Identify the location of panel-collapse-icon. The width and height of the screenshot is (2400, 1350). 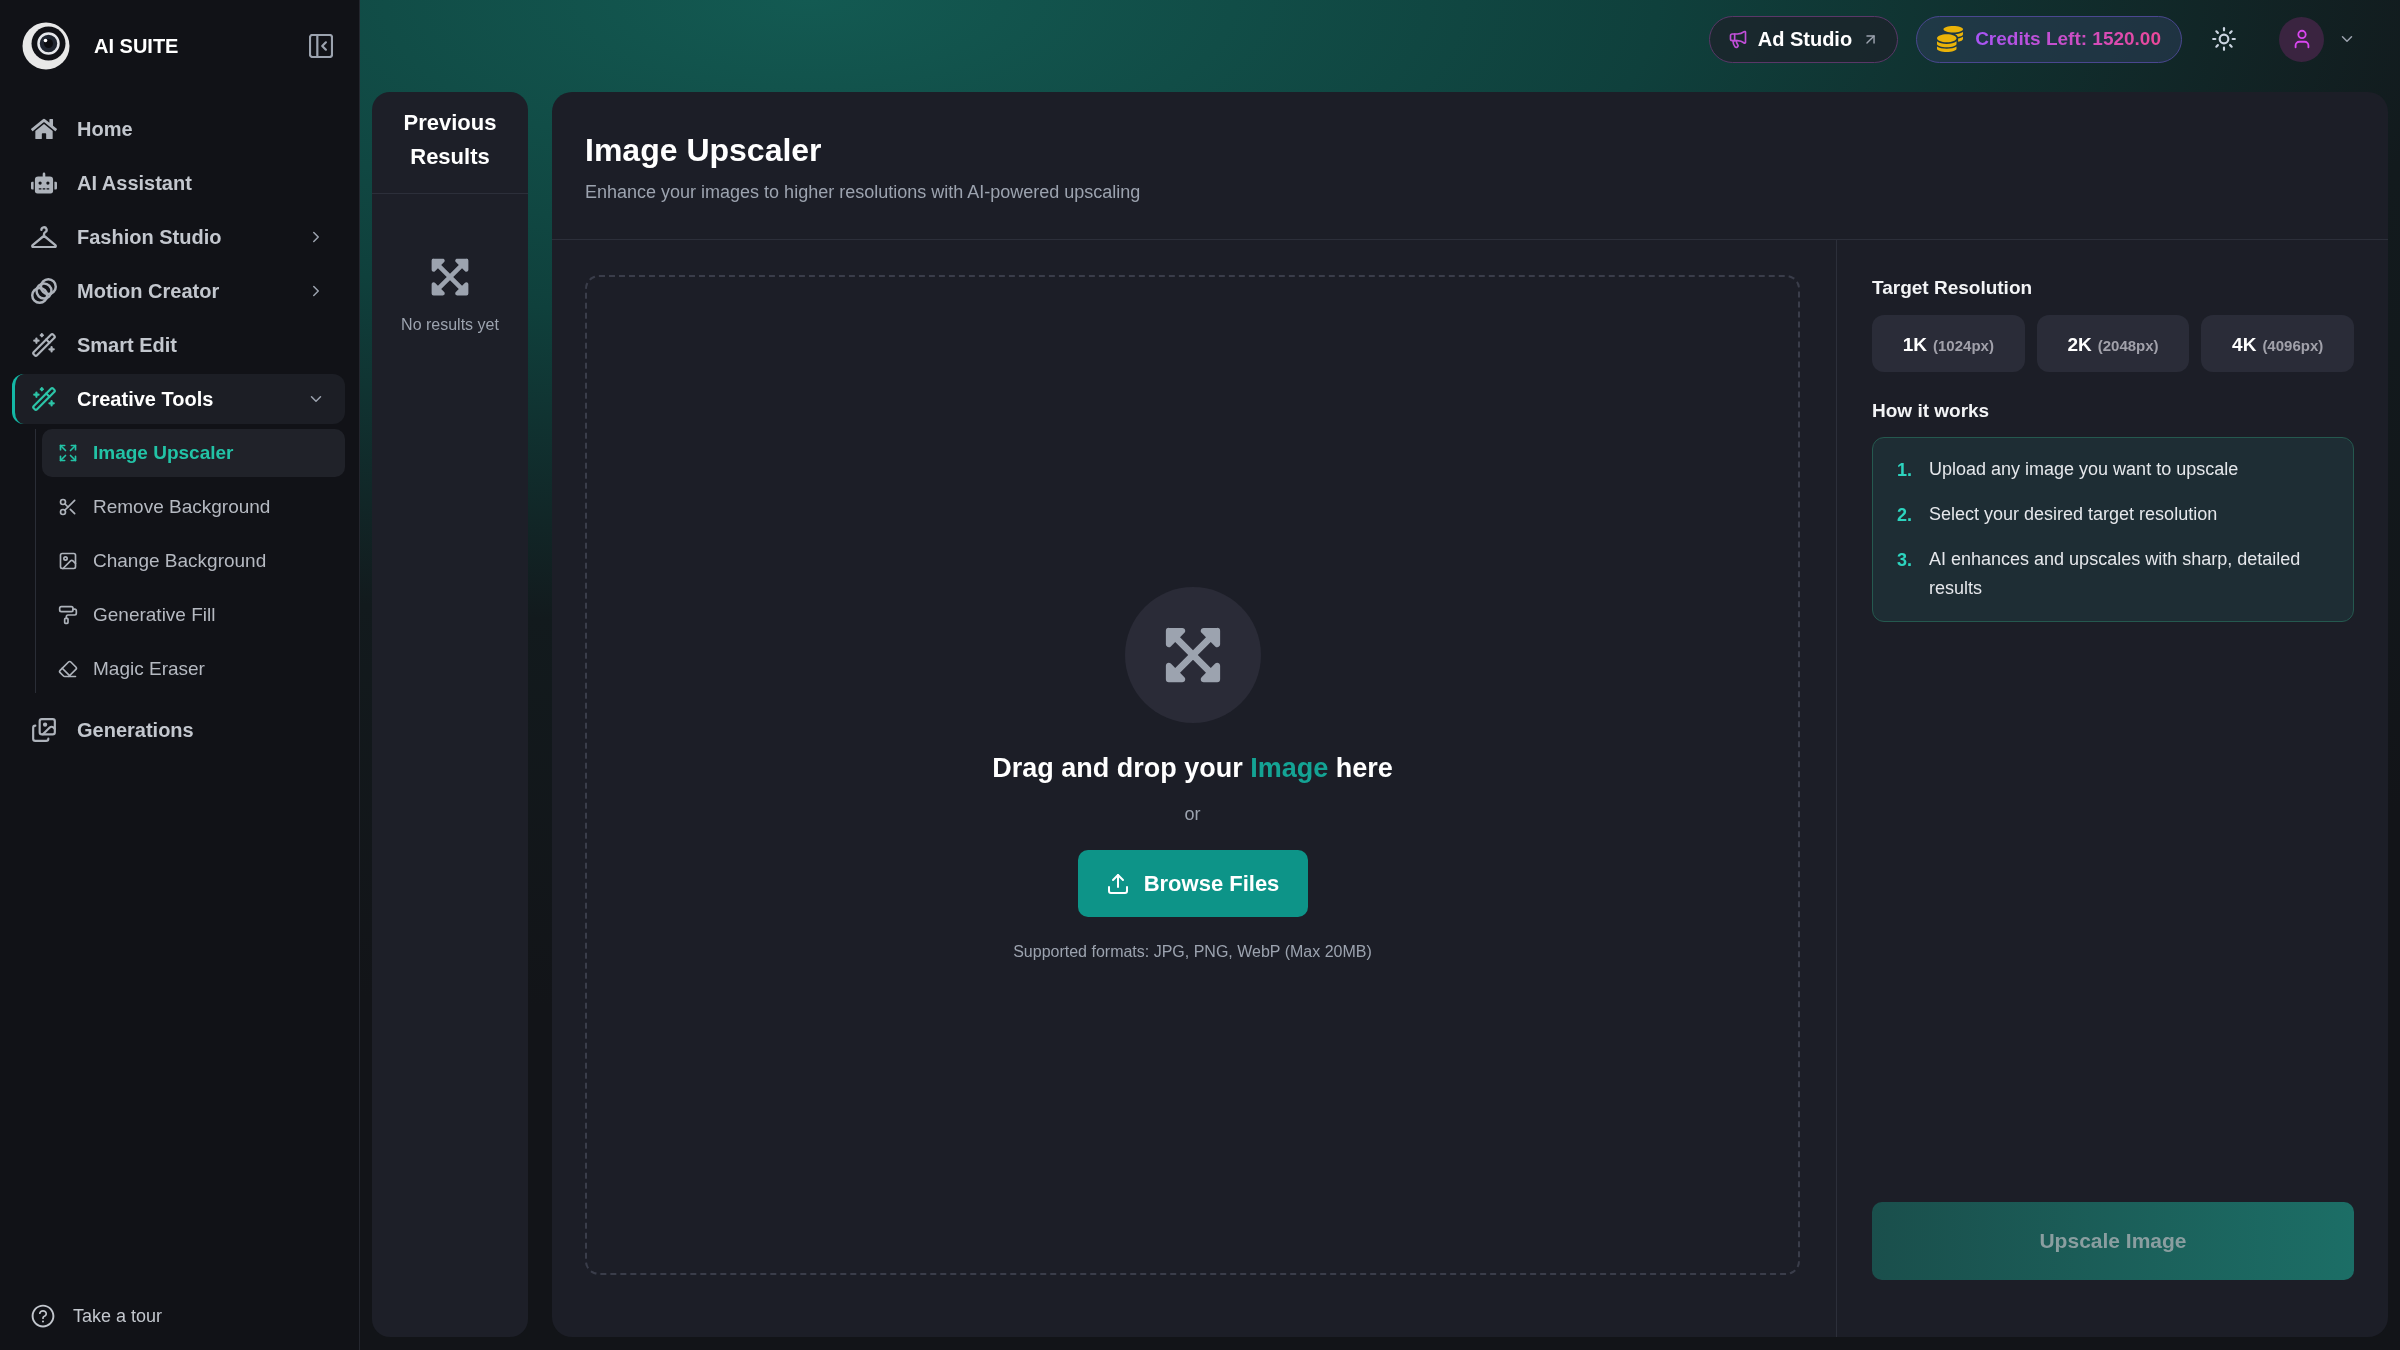
(321, 46).